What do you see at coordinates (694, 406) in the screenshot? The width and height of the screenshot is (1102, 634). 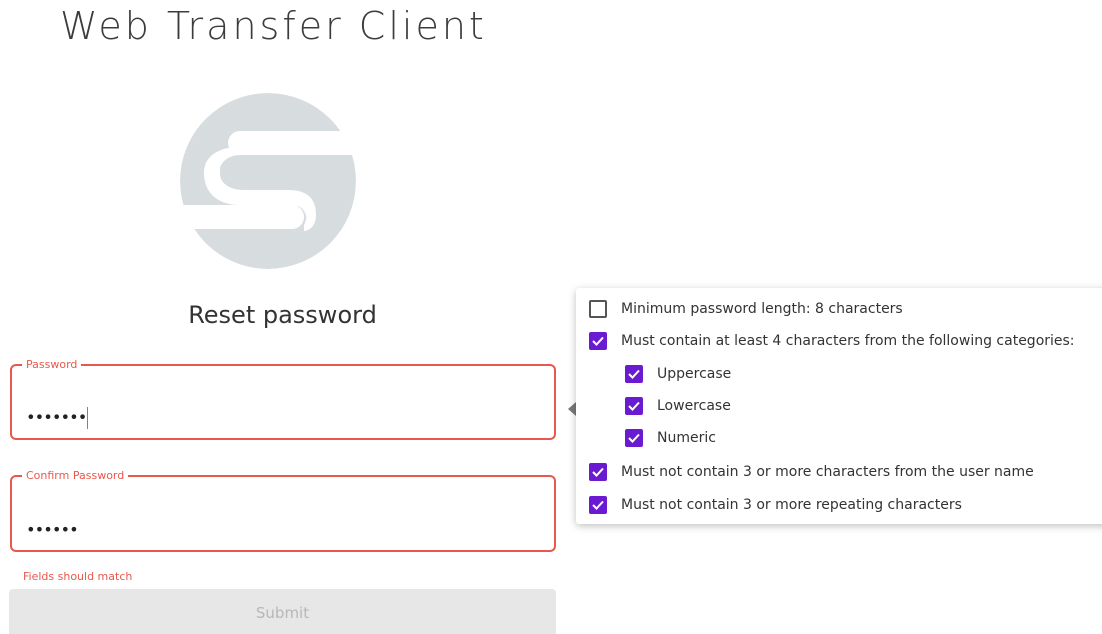 I see `requirement-label: Lowercase` at bounding box center [694, 406].